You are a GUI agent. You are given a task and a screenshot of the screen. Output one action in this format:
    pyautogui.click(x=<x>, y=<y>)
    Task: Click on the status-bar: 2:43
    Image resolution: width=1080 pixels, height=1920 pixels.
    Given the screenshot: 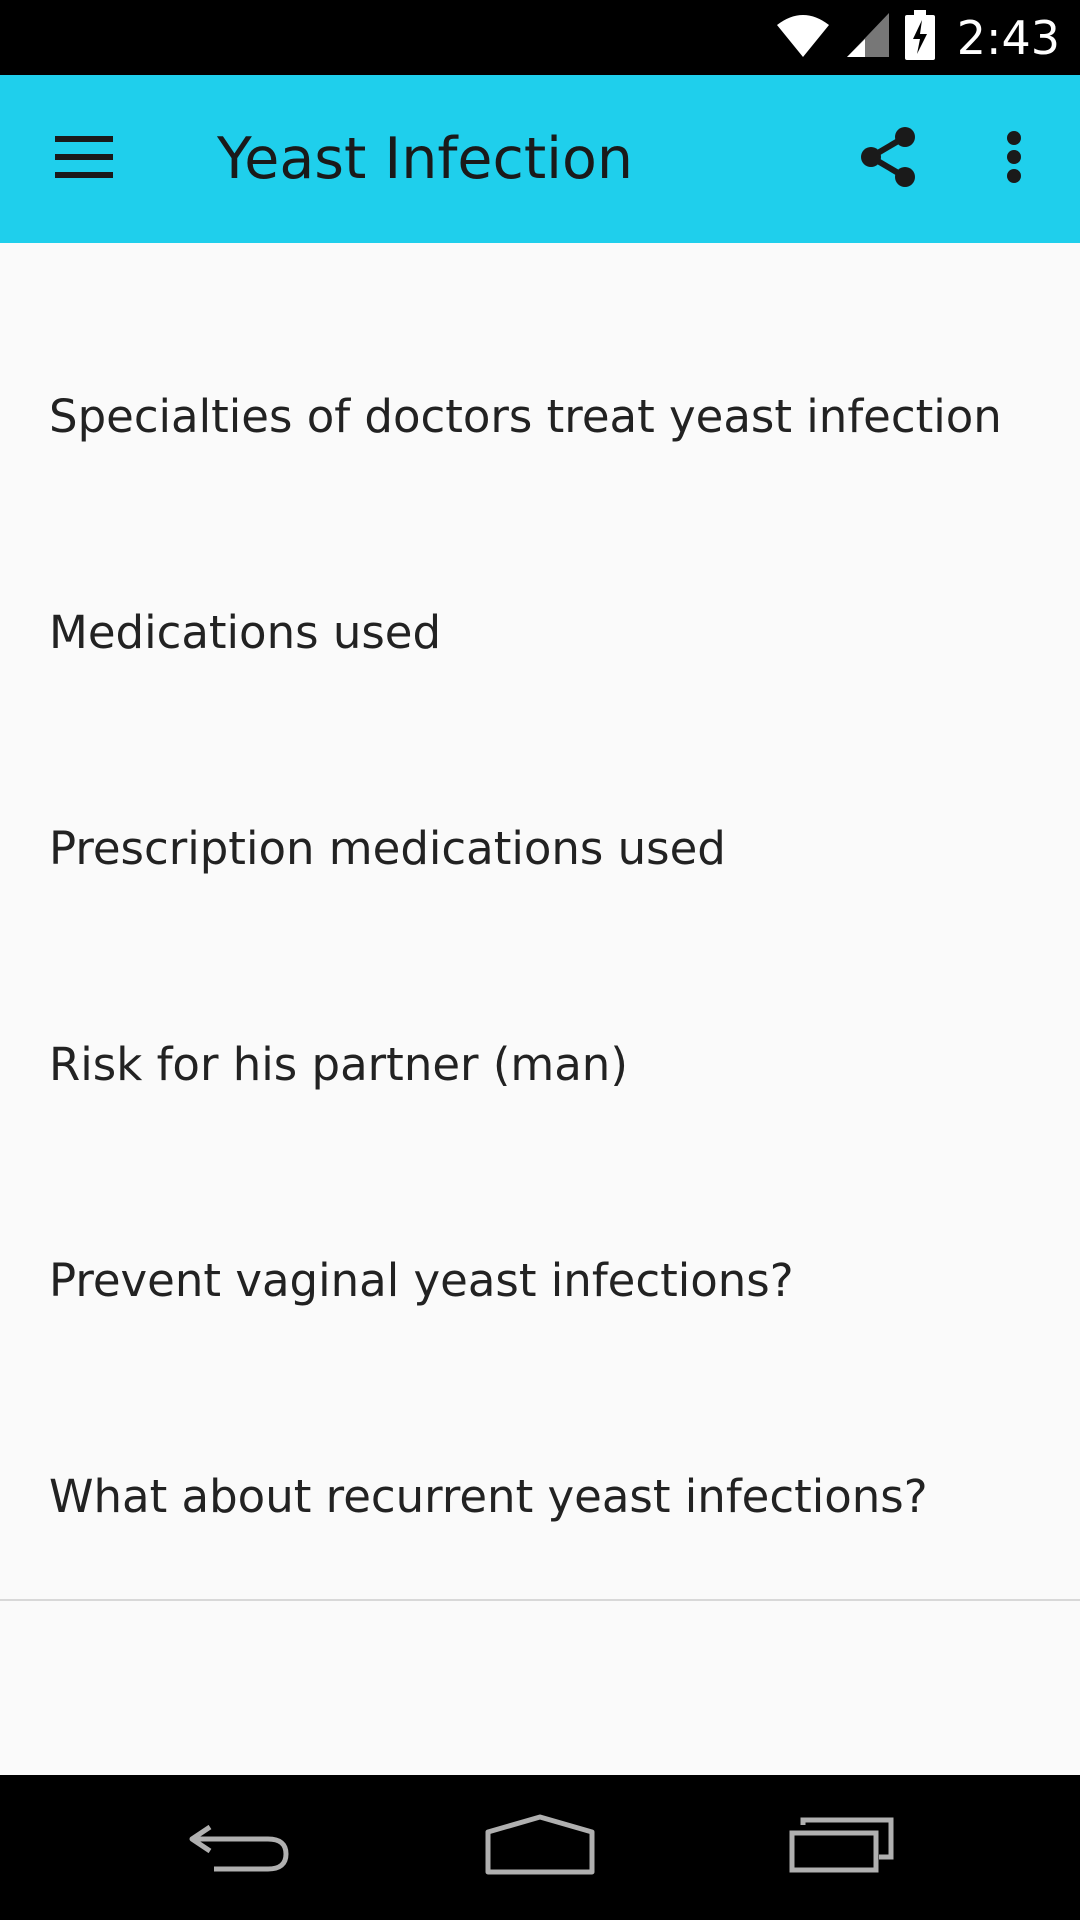 What is the action you would take?
    pyautogui.click(x=540, y=37)
    